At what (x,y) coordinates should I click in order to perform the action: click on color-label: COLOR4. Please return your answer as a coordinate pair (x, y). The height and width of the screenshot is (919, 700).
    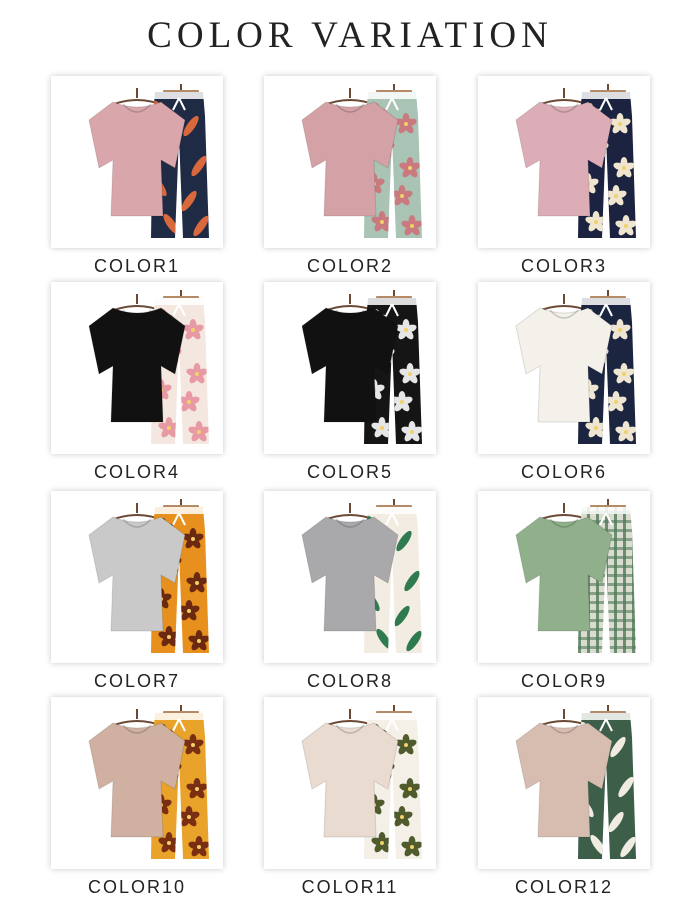
    Looking at the image, I should click on (137, 472).